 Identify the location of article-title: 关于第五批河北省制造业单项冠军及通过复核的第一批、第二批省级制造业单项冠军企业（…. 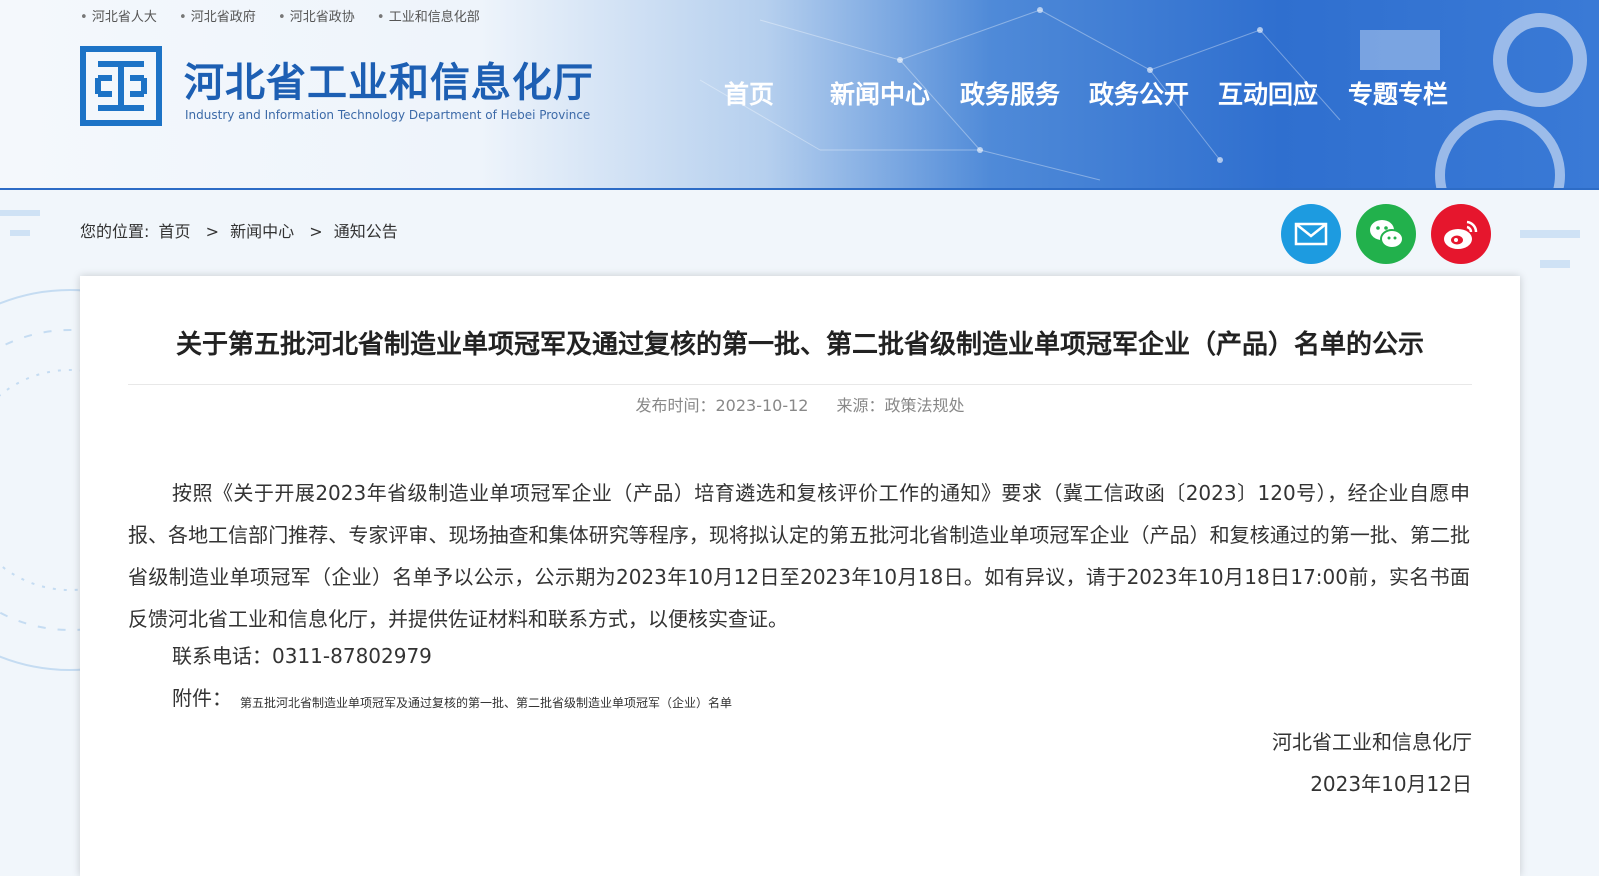
(799, 345).